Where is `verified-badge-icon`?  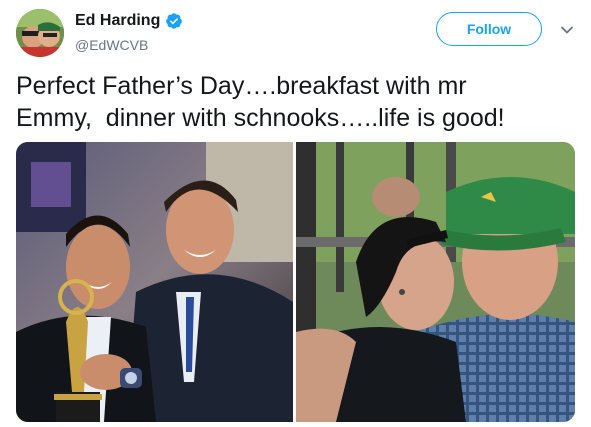 verified-badge-icon is located at coordinates (174, 21).